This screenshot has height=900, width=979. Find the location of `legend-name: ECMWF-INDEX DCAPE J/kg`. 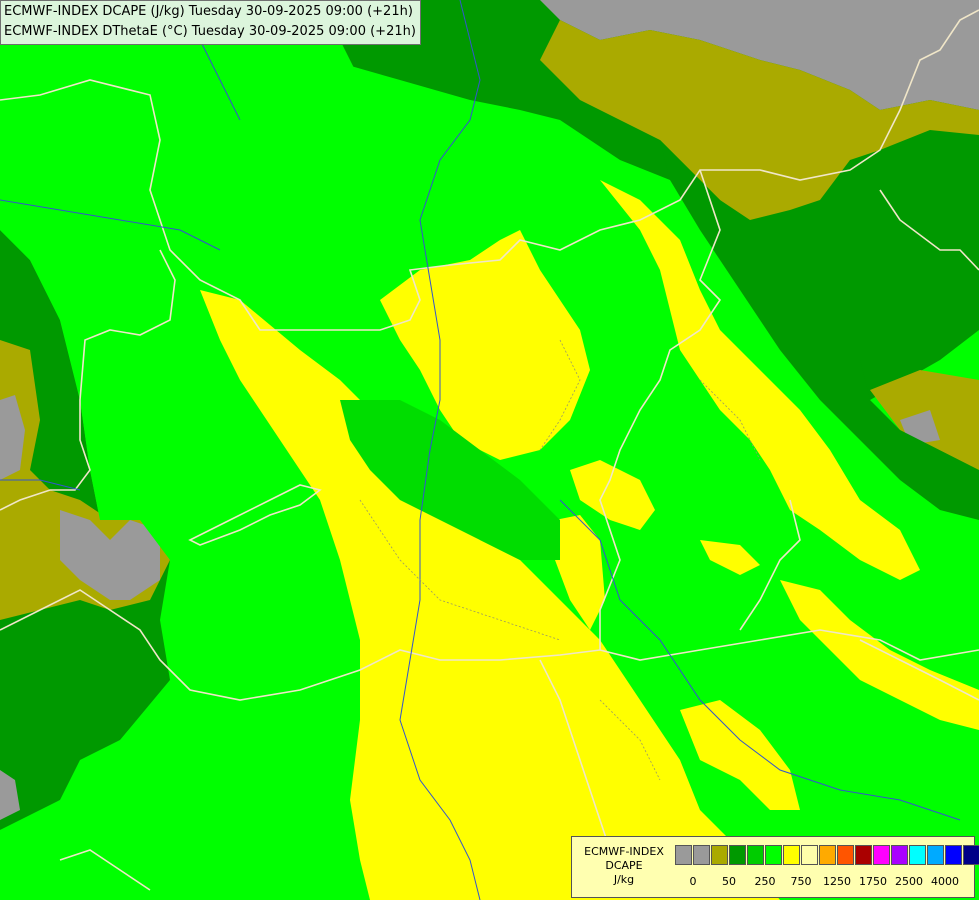

legend-name: ECMWF-INDEX DCAPE J/kg is located at coordinates (624, 866).